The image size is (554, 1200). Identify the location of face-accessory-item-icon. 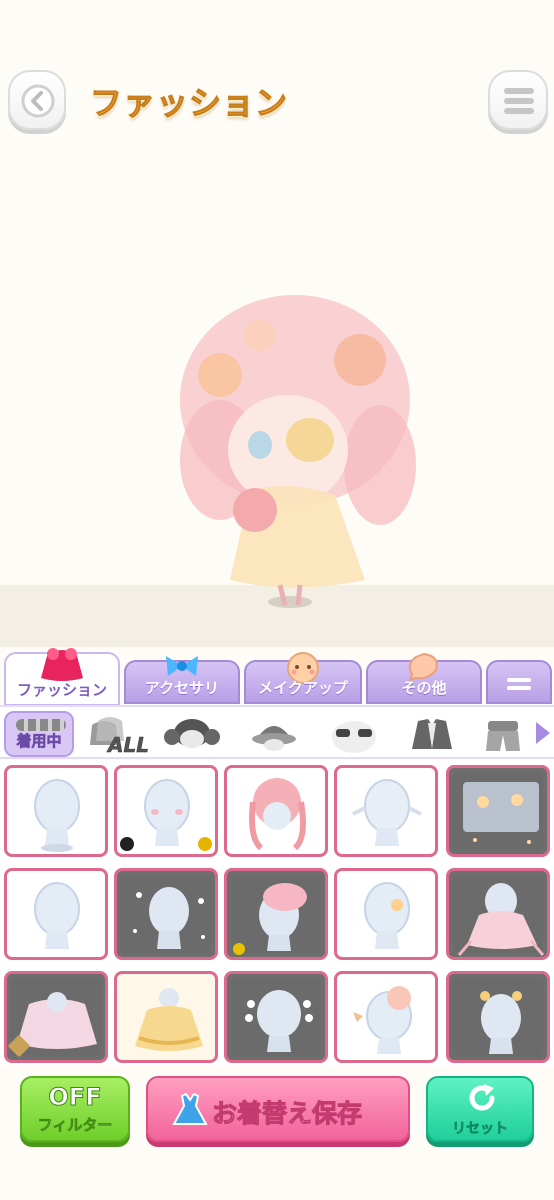
(387, 915).